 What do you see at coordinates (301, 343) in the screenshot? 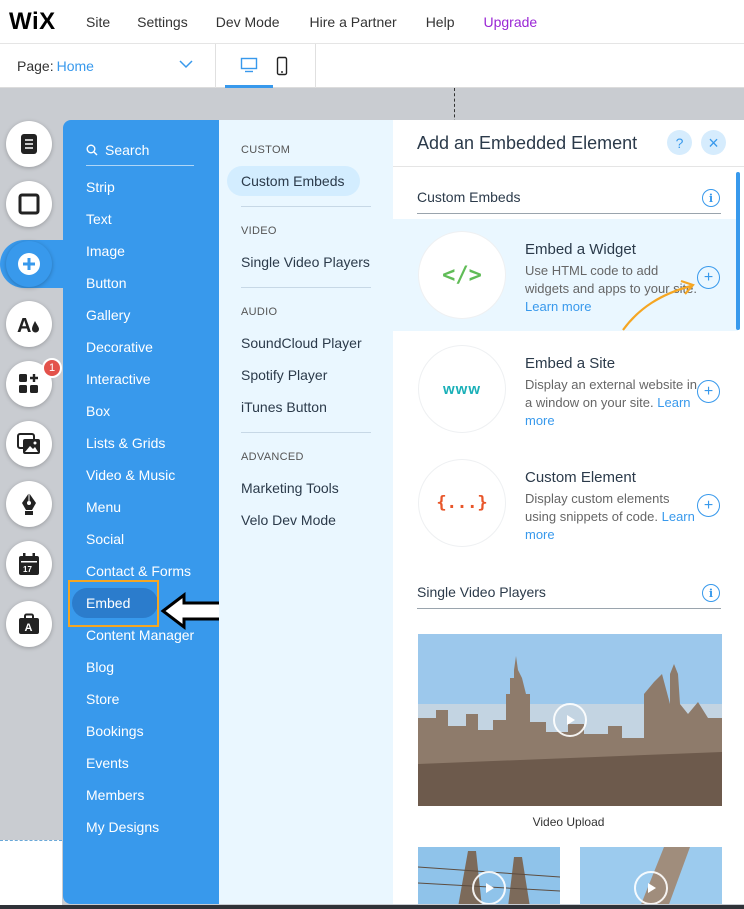
I see `sub-soundcloud-player: SoundCloud Player` at bounding box center [301, 343].